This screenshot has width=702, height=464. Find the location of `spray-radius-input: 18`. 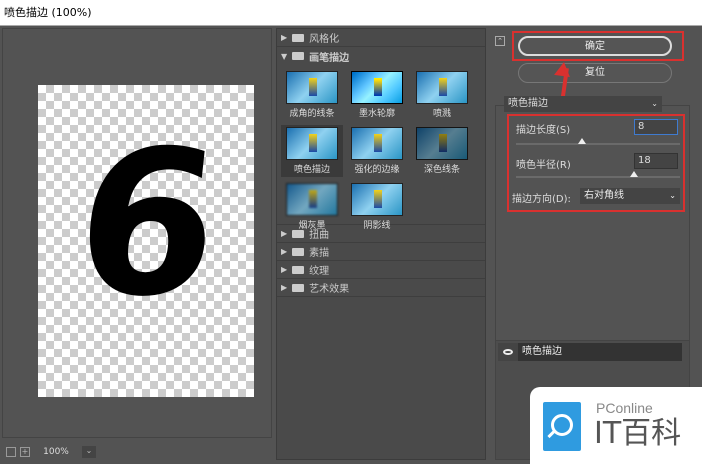

spray-radius-input: 18 is located at coordinates (656, 161).